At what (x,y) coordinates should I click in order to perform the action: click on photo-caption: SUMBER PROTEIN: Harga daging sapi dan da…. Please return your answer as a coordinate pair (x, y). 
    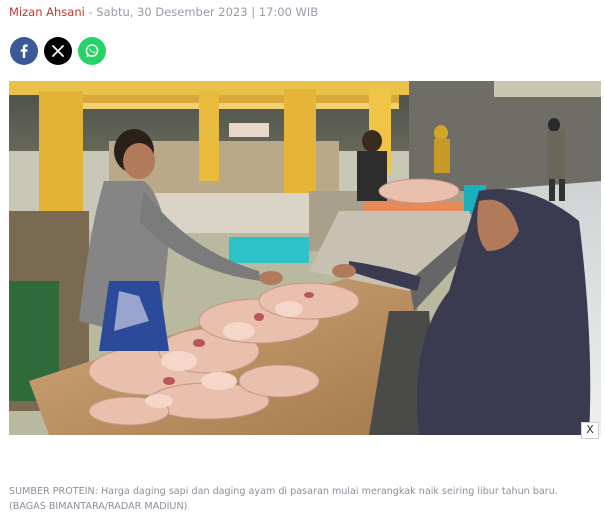
    Looking at the image, I should click on (305, 499).